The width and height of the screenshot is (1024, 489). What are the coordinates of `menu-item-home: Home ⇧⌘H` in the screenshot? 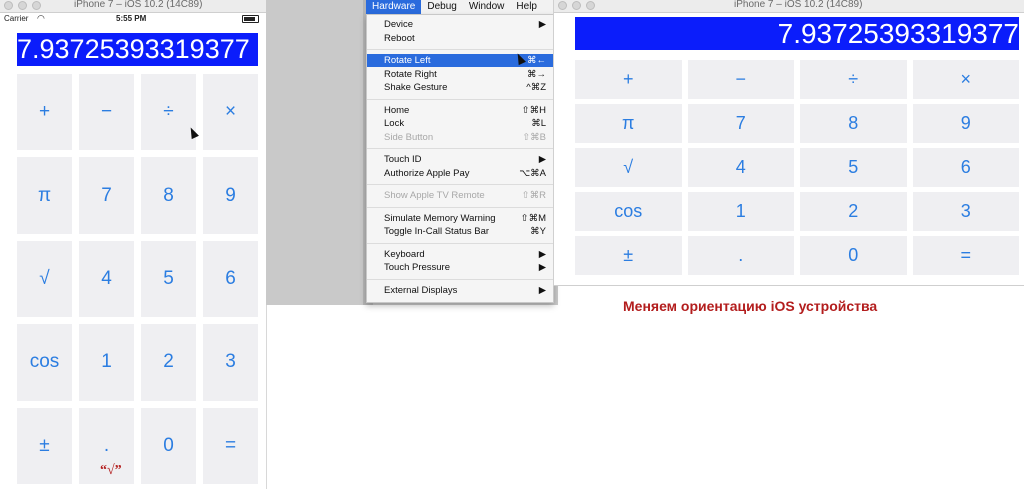 It's located at (460, 110).